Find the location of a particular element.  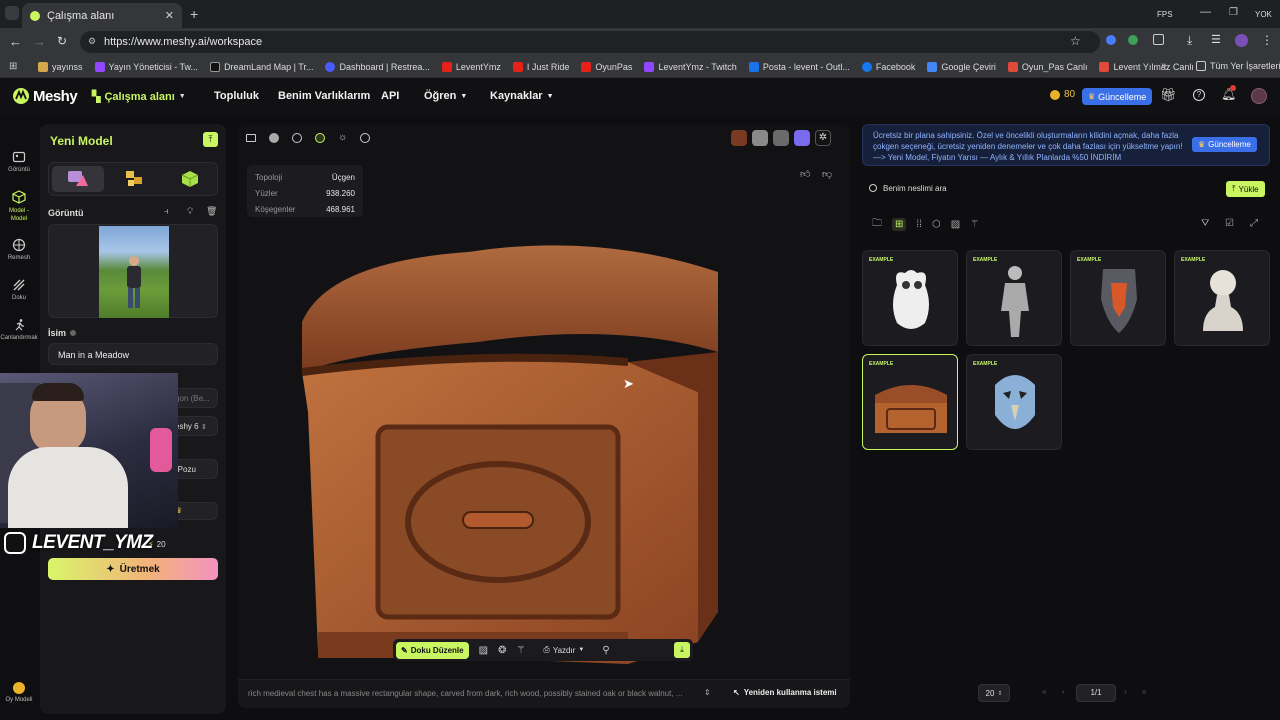

credits-badge: 80 is located at coordinates (1062, 94).